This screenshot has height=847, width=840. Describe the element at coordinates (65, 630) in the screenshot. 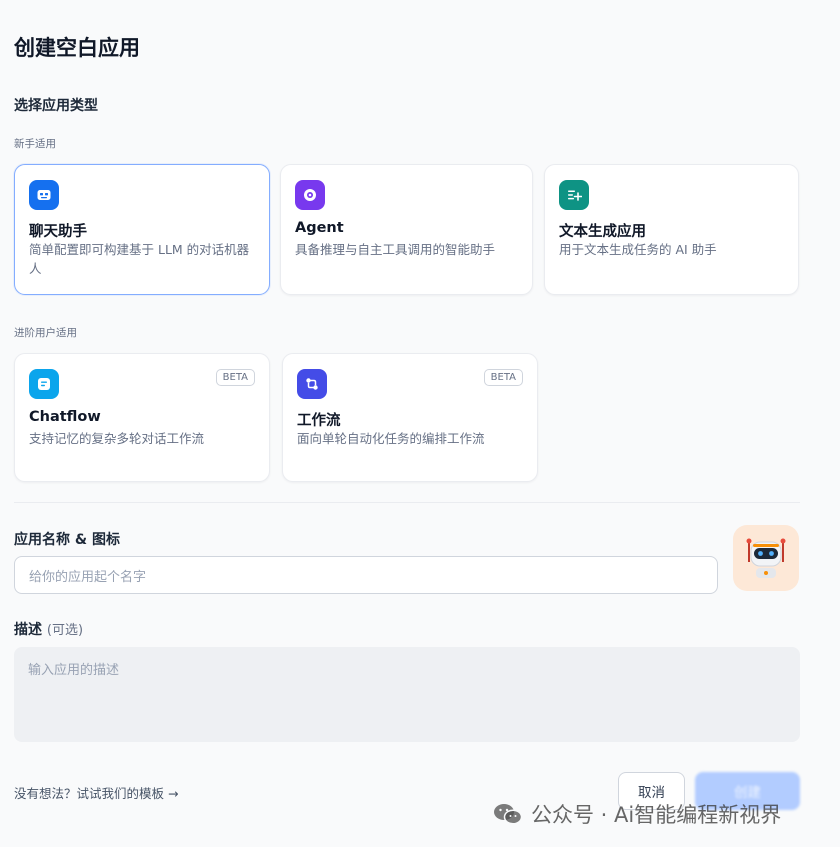

I see `optional-hint: (可选)` at that location.